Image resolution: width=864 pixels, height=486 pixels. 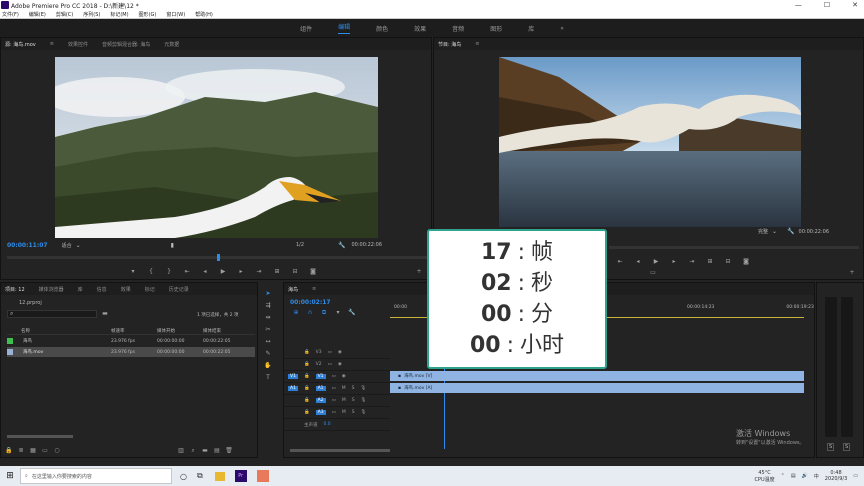 What do you see at coordinates (295, 272) in the screenshot?
I see `overwrite-icon: ⊟` at bounding box center [295, 272].